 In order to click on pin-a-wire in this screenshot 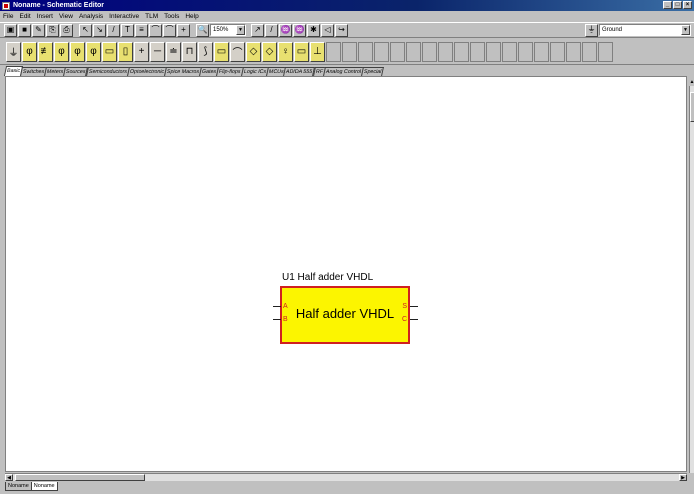, I will do `click(277, 306)`.